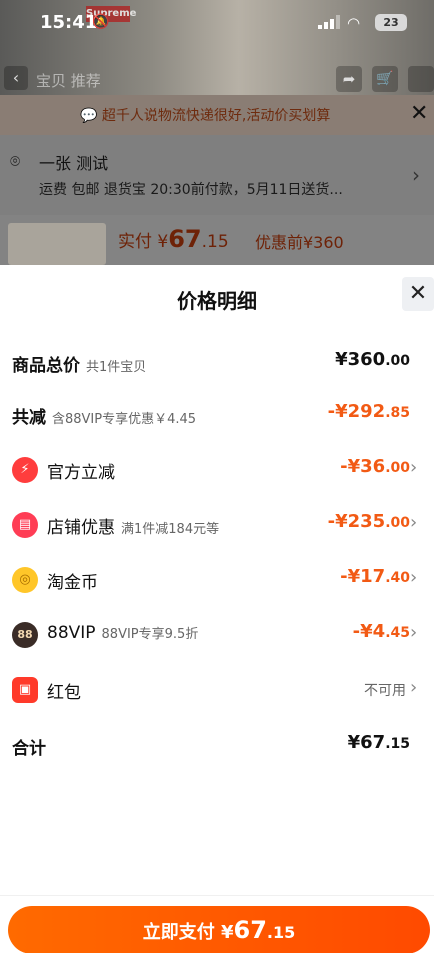 The width and height of the screenshot is (434, 953). Describe the element at coordinates (71, 633) in the screenshot. I see `vip-label: 88VIP` at that location.